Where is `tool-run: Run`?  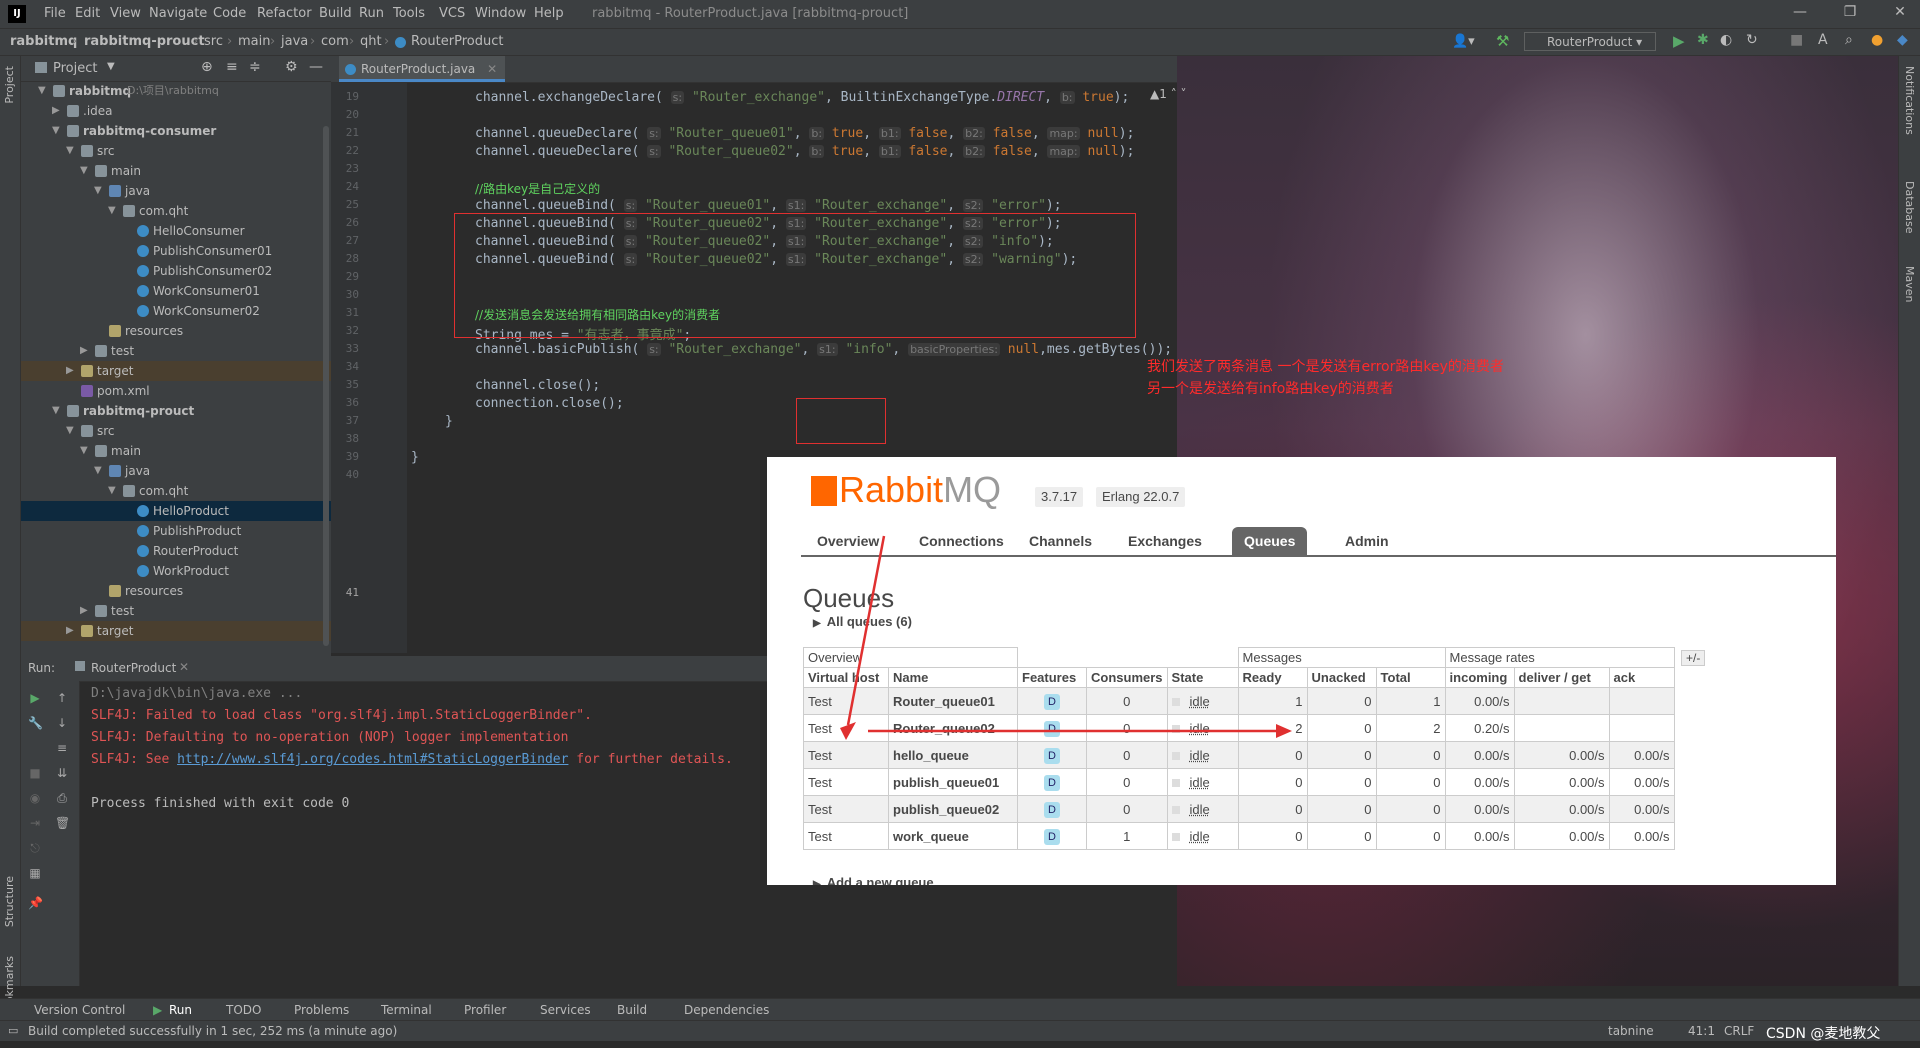 tool-run: Run is located at coordinates (180, 1010).